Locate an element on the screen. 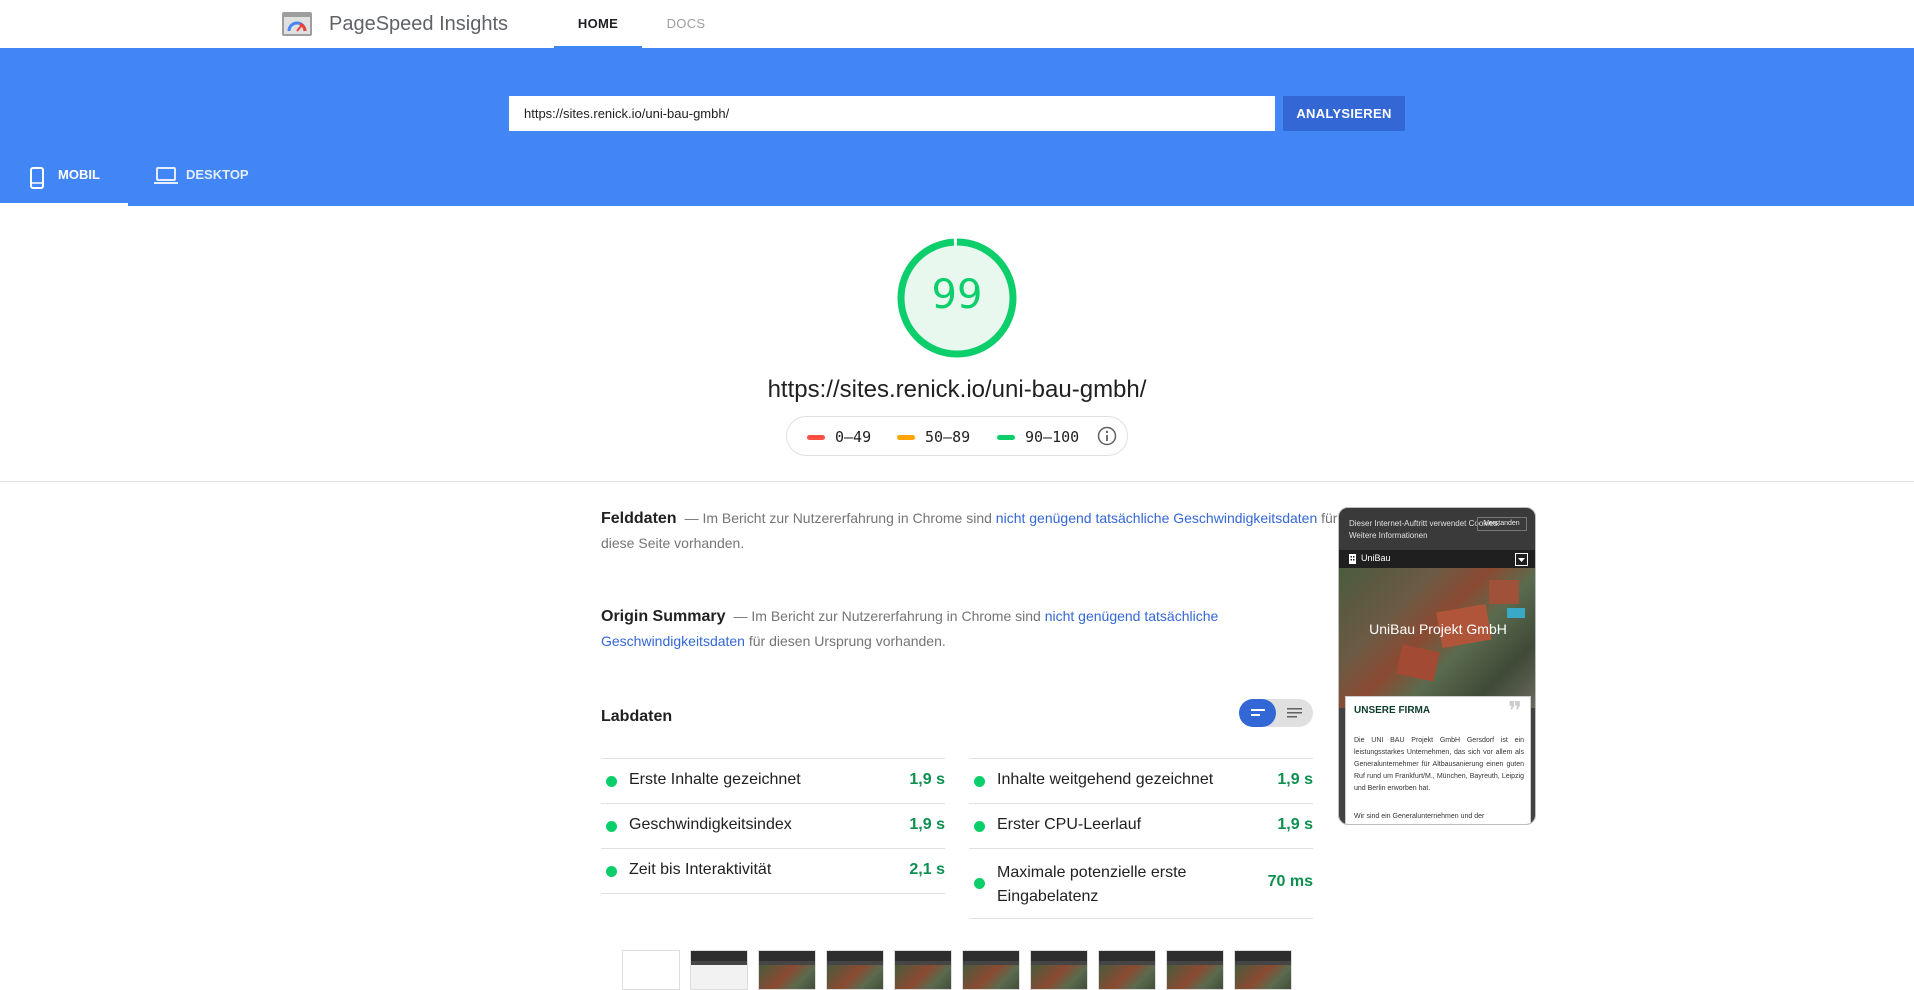 Image resolution: width=1914 pixels, height=990 pixels. metric-name: Zeit bis Interaktivität is located at coordinates (700, 869).